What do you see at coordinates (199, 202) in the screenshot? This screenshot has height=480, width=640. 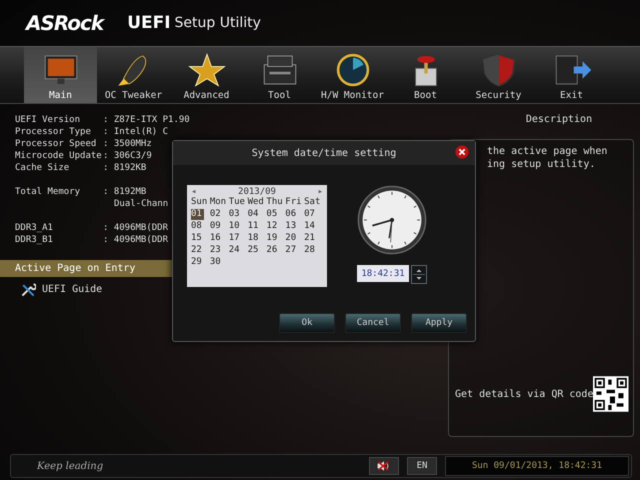 I see `weekday-label: Sun` at bounding box center [199, 202].